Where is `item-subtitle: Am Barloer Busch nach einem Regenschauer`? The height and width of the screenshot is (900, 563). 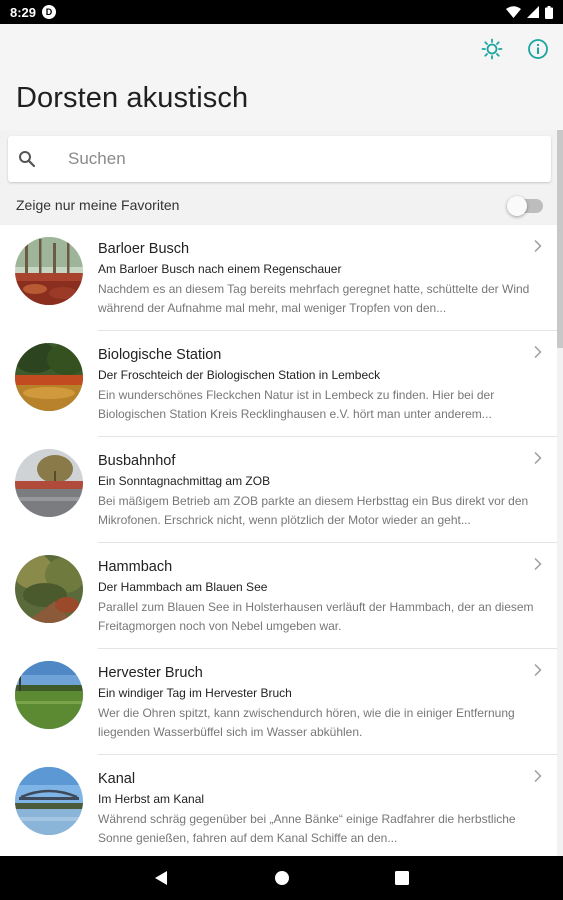
item-subtitle: Am Barloer Busch nach einem Regenschauer is located at coordinates (220, 269).